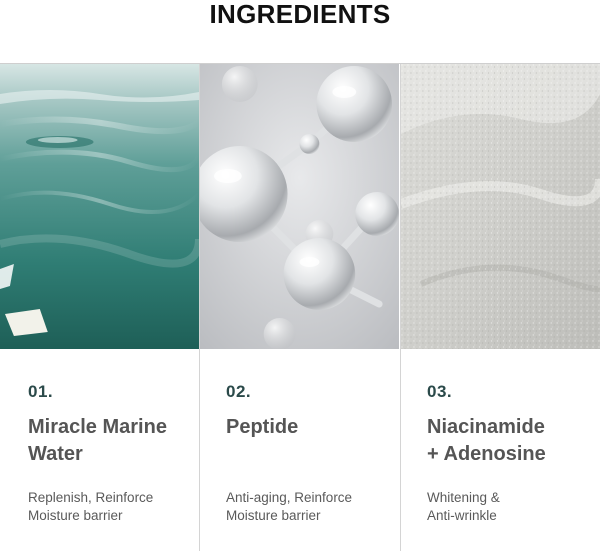  I want to click on ingredient-description: Whitening & Anti-wrinkle, so click(512, 507).